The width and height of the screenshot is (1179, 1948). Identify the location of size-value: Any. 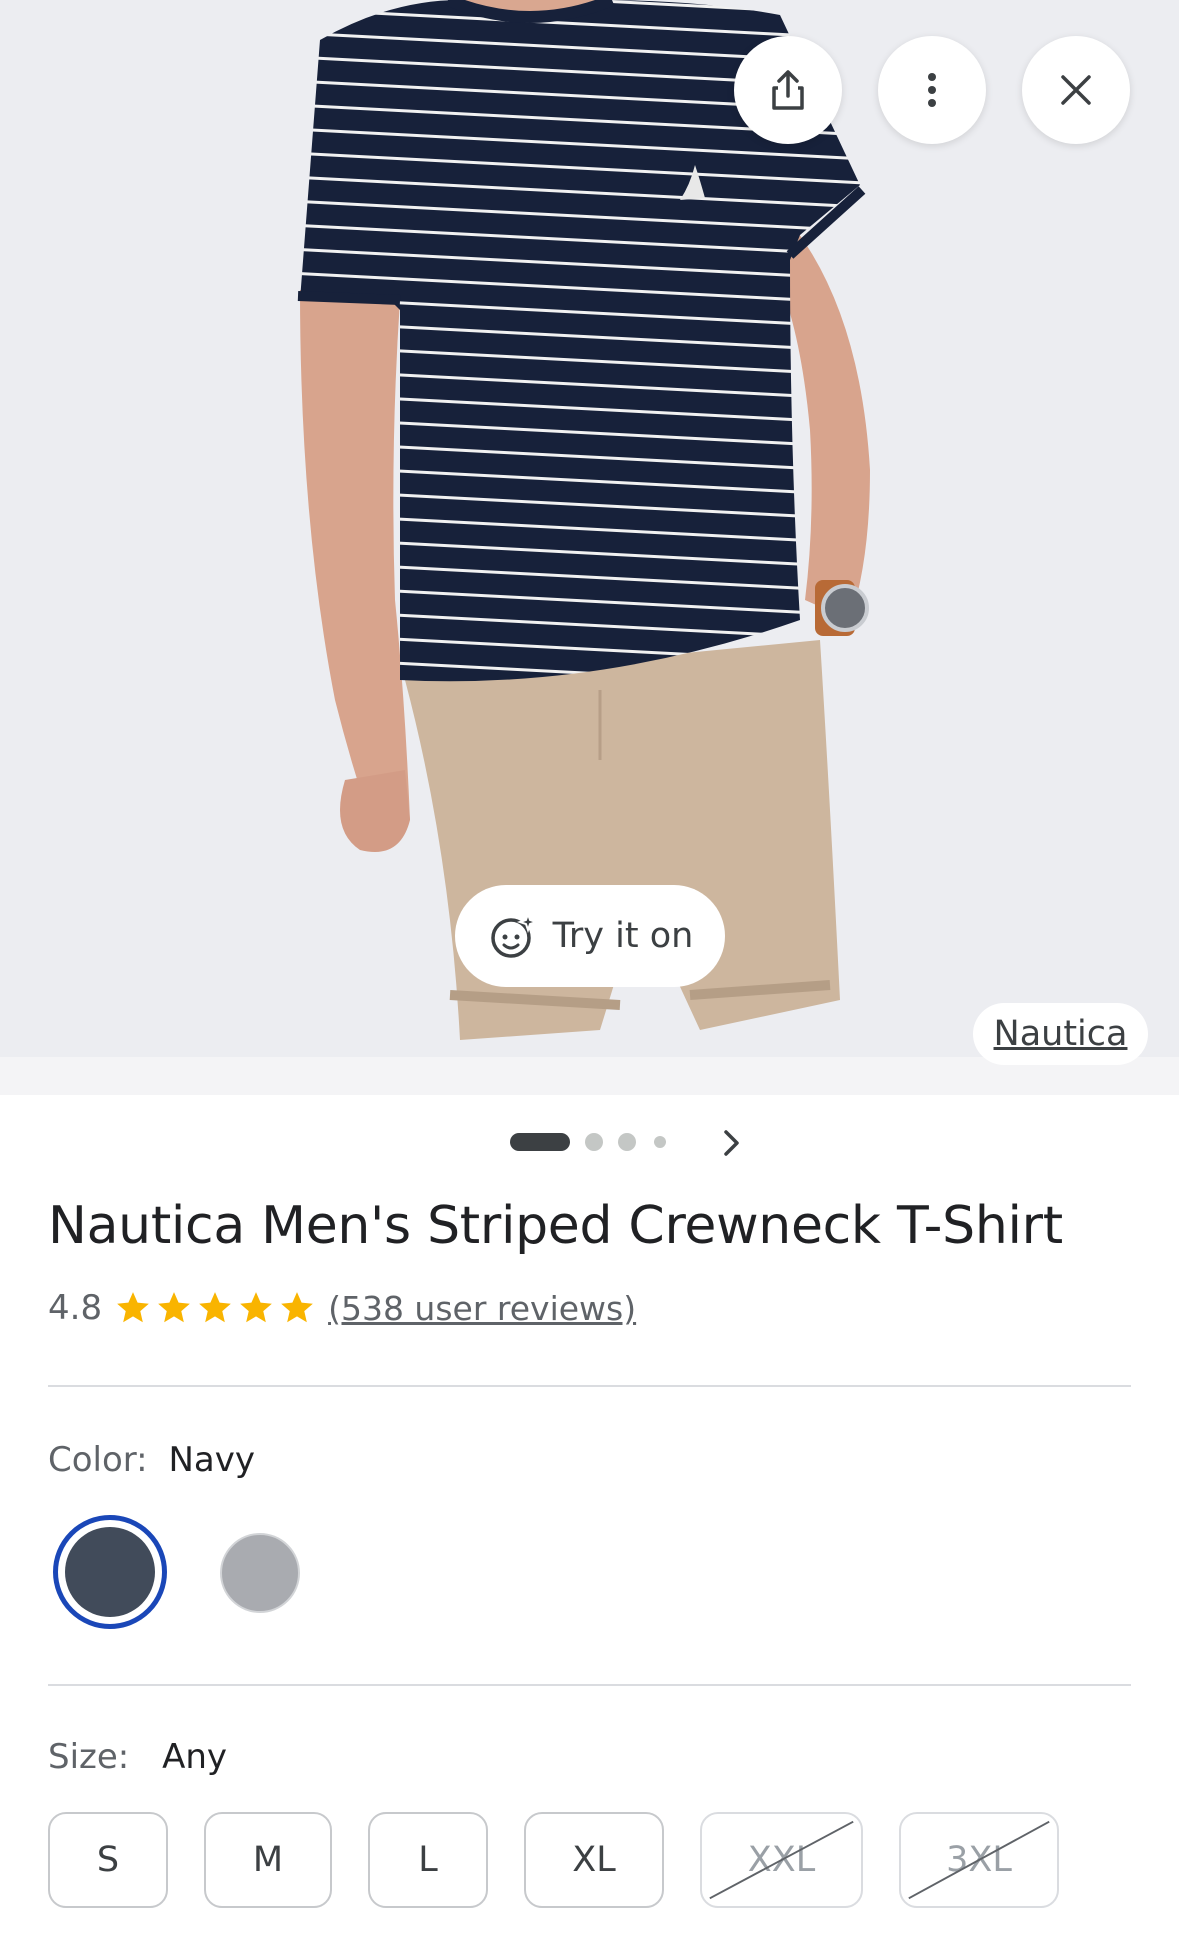
(194, 1757).